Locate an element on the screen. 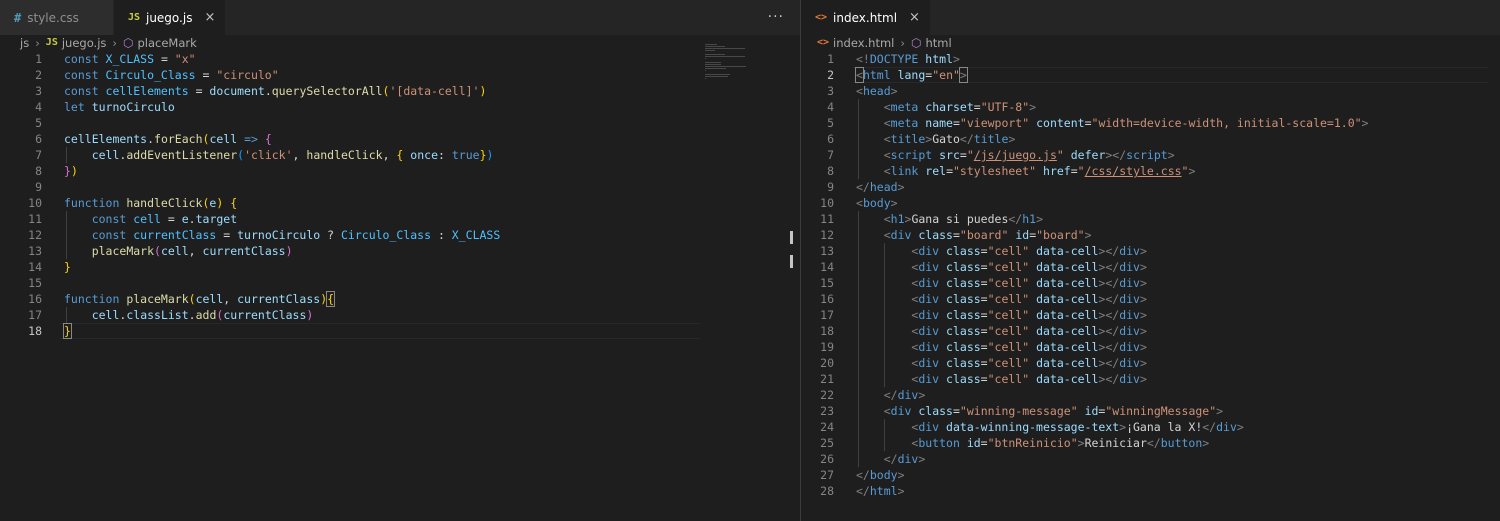 The width and height of the screenshot is (1500, 521). breadcrumb-folder: js is located at coordinates (24, 43).